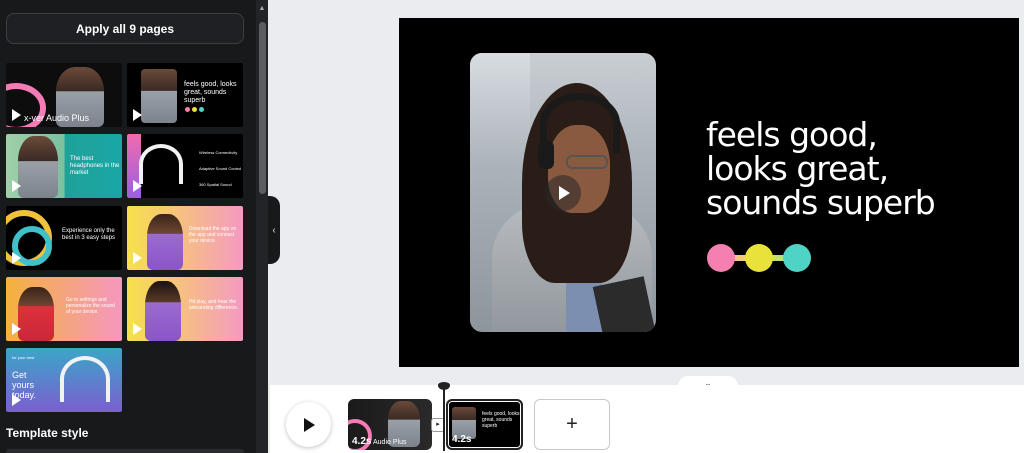  Describe the element at coordinates (220, 168) in the screenshot. I see `template-feature-2: Adaptive Sound Control` at that location.